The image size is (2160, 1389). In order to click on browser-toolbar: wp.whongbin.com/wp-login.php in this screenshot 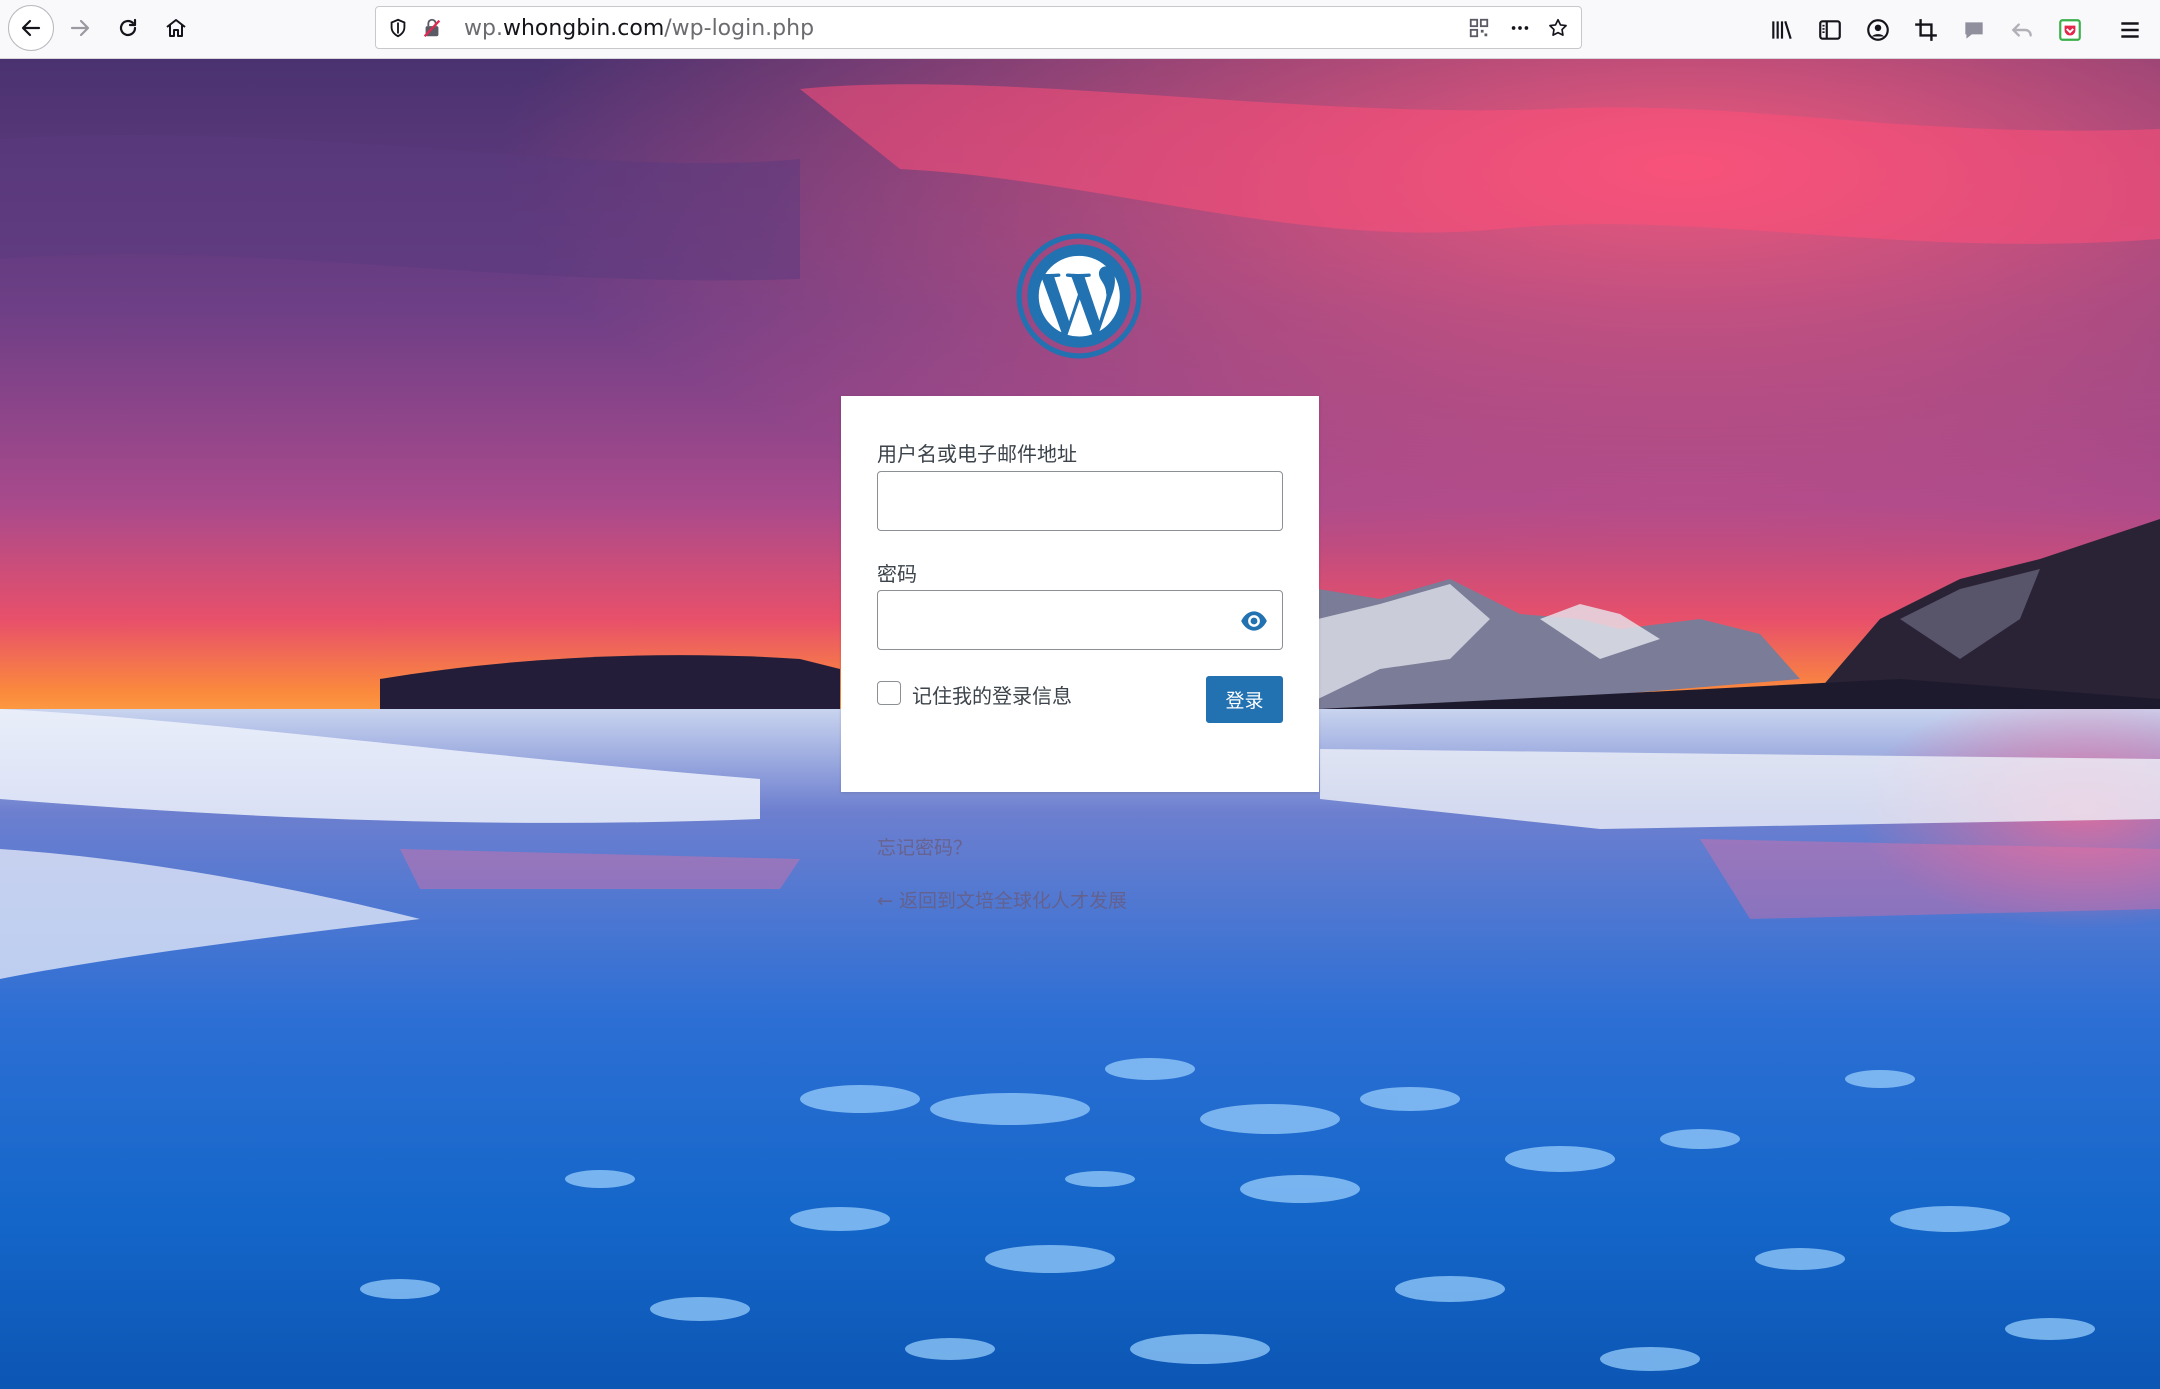, I will do `click(1080, 29)`.